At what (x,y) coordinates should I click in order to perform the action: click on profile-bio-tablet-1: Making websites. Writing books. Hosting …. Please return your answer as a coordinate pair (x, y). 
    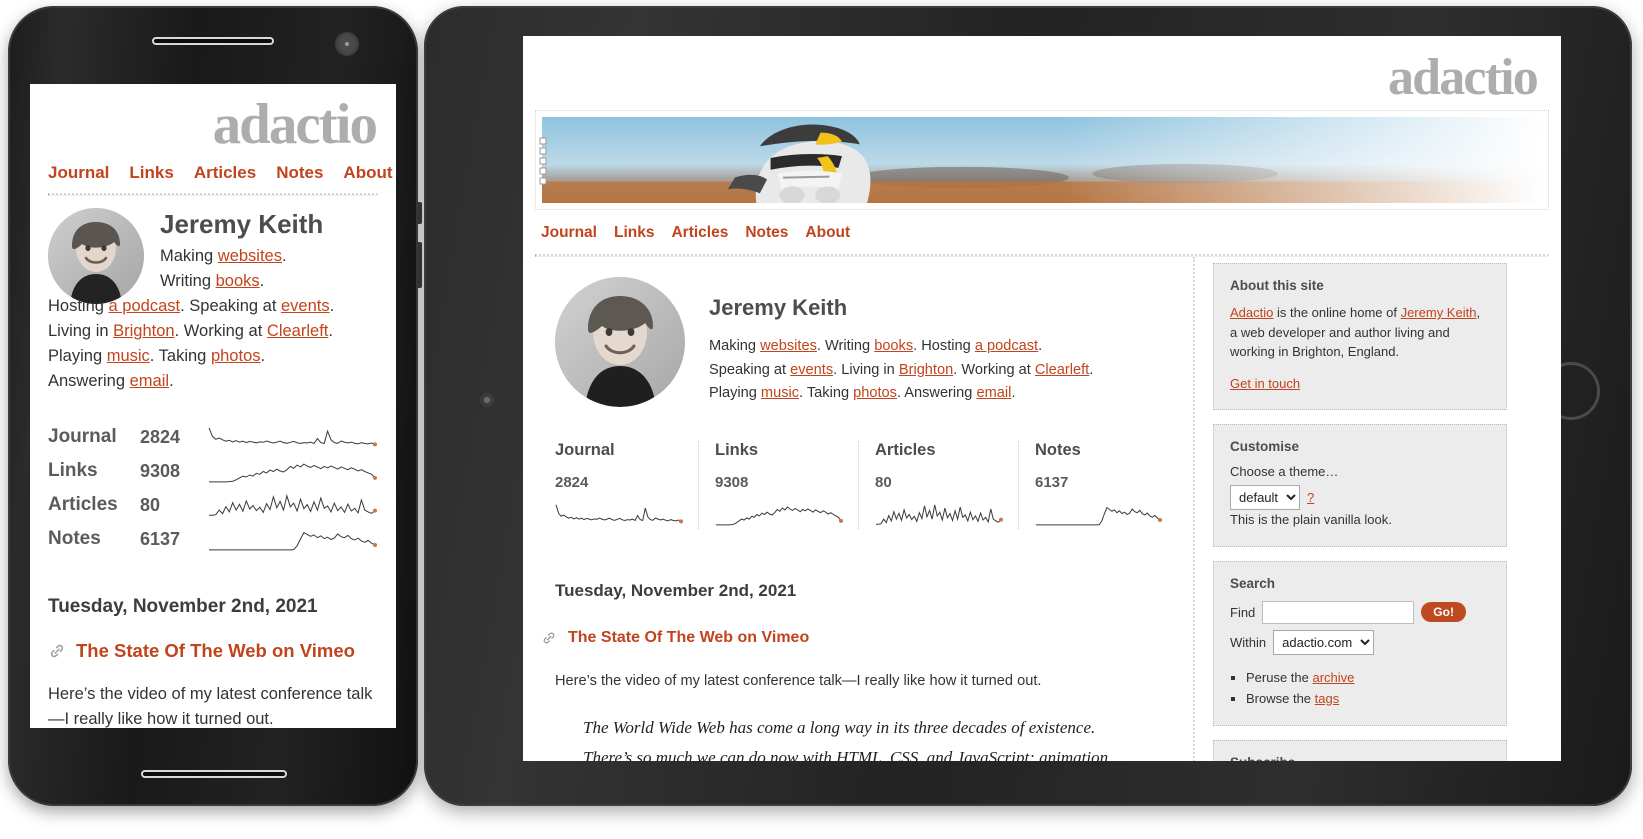
    Looking at the image, I should click on (876, 346).